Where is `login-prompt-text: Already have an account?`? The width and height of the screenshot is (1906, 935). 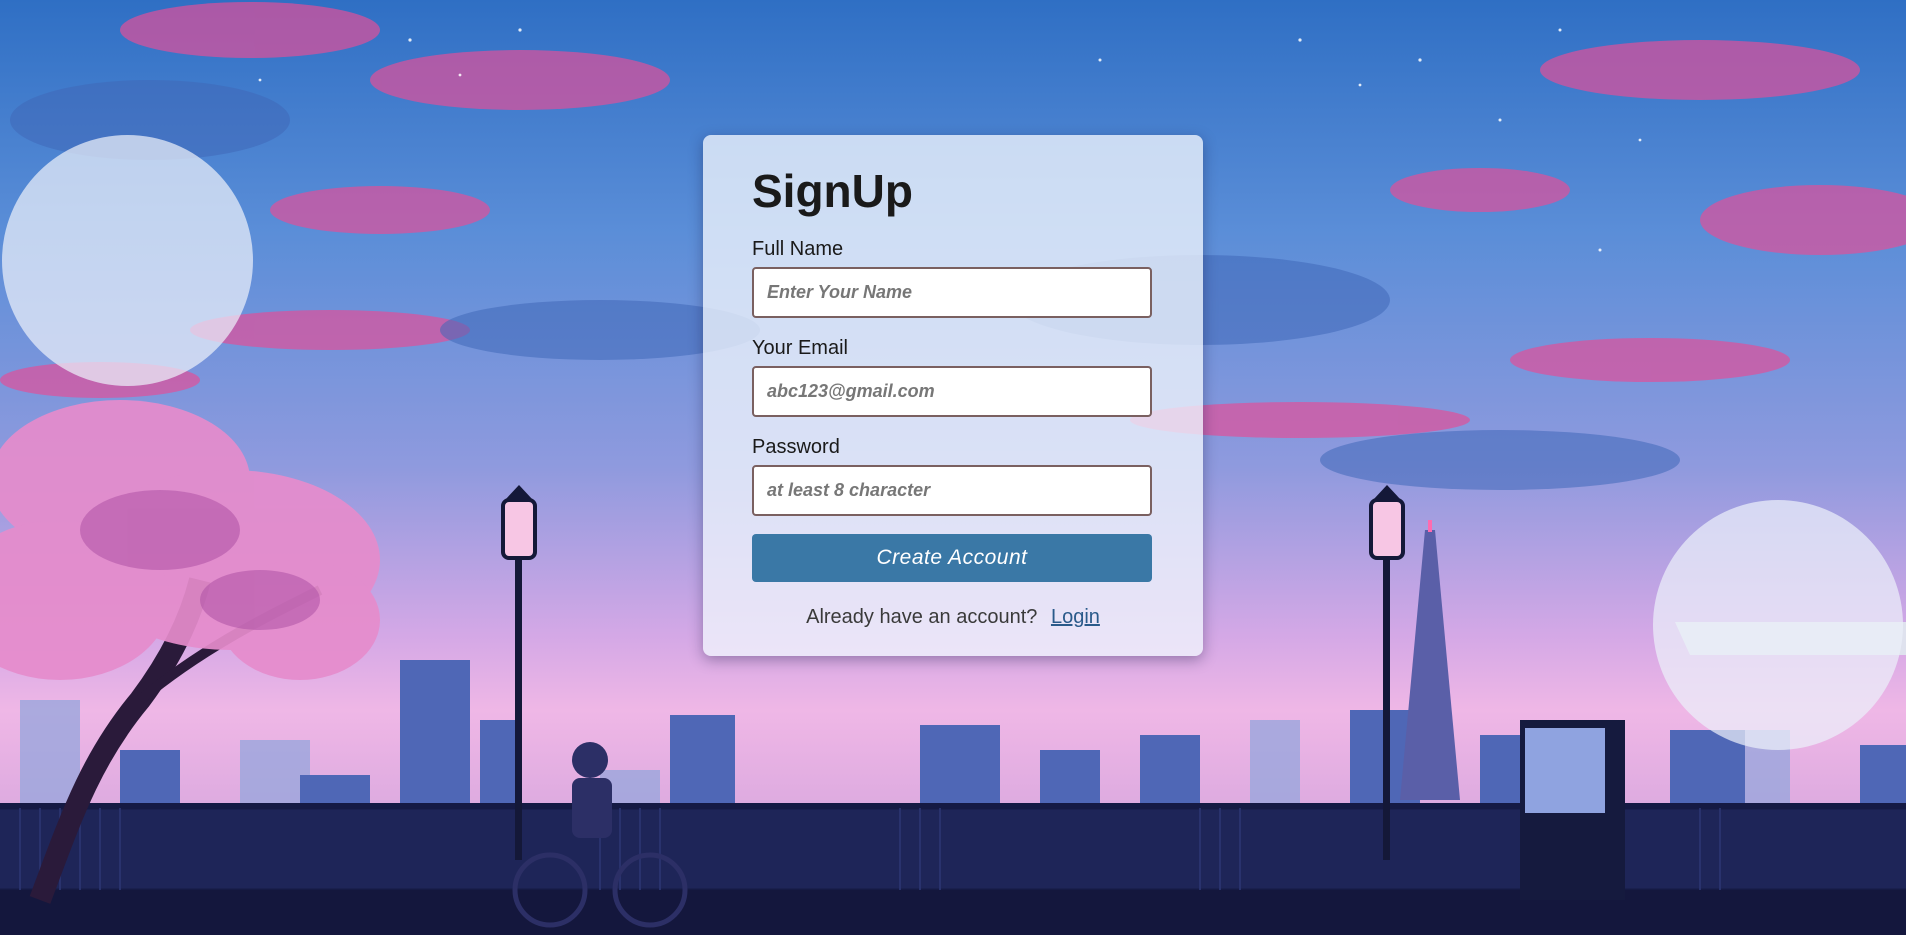 login-prompt-text: Already have an account? is located at coordinates (922, 617).